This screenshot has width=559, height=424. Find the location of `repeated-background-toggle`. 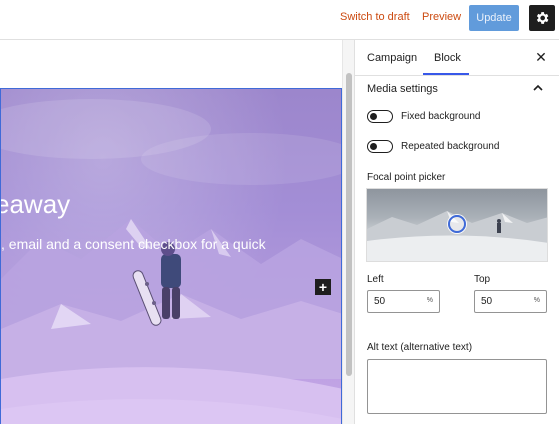

repeated-background-toggle is located at coordinates (380, 146).